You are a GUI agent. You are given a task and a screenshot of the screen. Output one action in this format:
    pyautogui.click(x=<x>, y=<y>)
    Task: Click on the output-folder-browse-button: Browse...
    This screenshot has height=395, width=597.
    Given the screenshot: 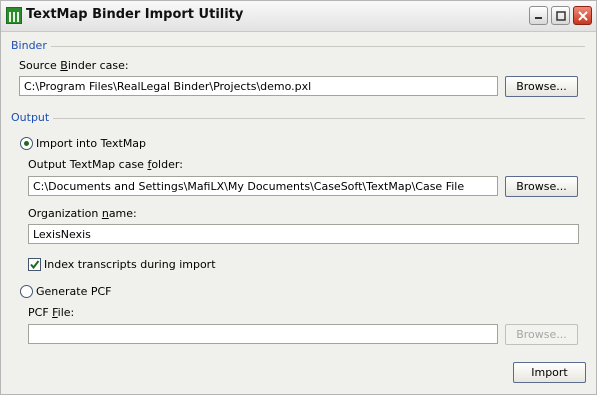 What is the action you would take?
    pyautogui.click(x=541, y=186)
    